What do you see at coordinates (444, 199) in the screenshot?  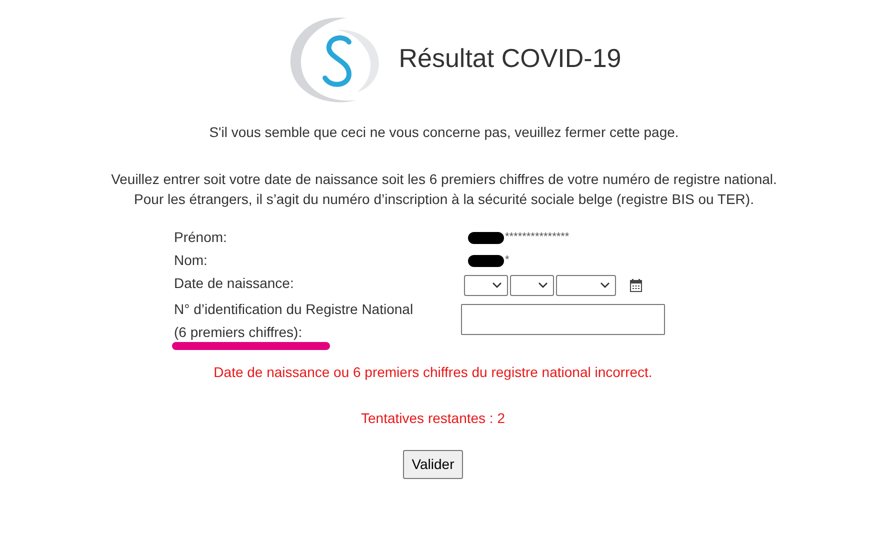 I see `instruction-text: Pour les étrangers, il s’agit du numéro d’inscription à la sécurité sociale belge (registre BIS ou TER).` at bounding box center [444, 199].